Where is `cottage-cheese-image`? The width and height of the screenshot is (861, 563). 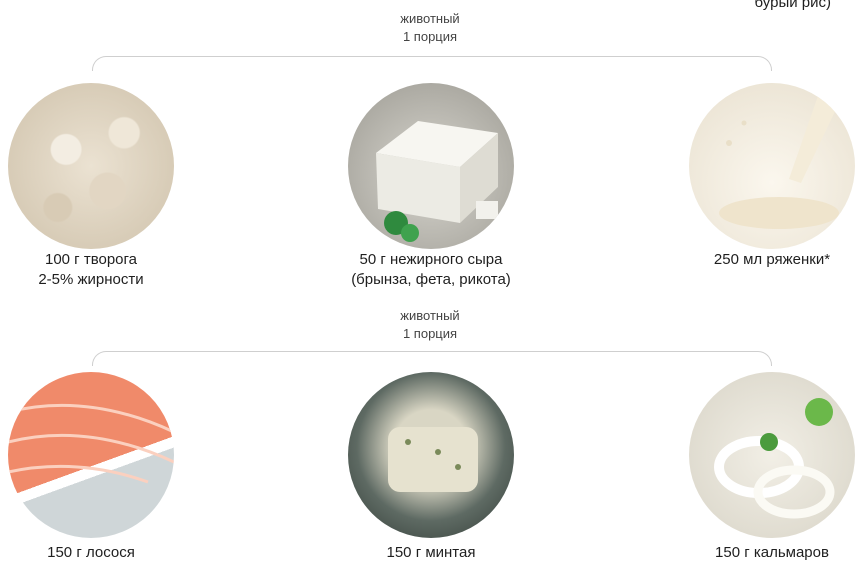 cottage-cheese-image is located at coordinates (91, 166).